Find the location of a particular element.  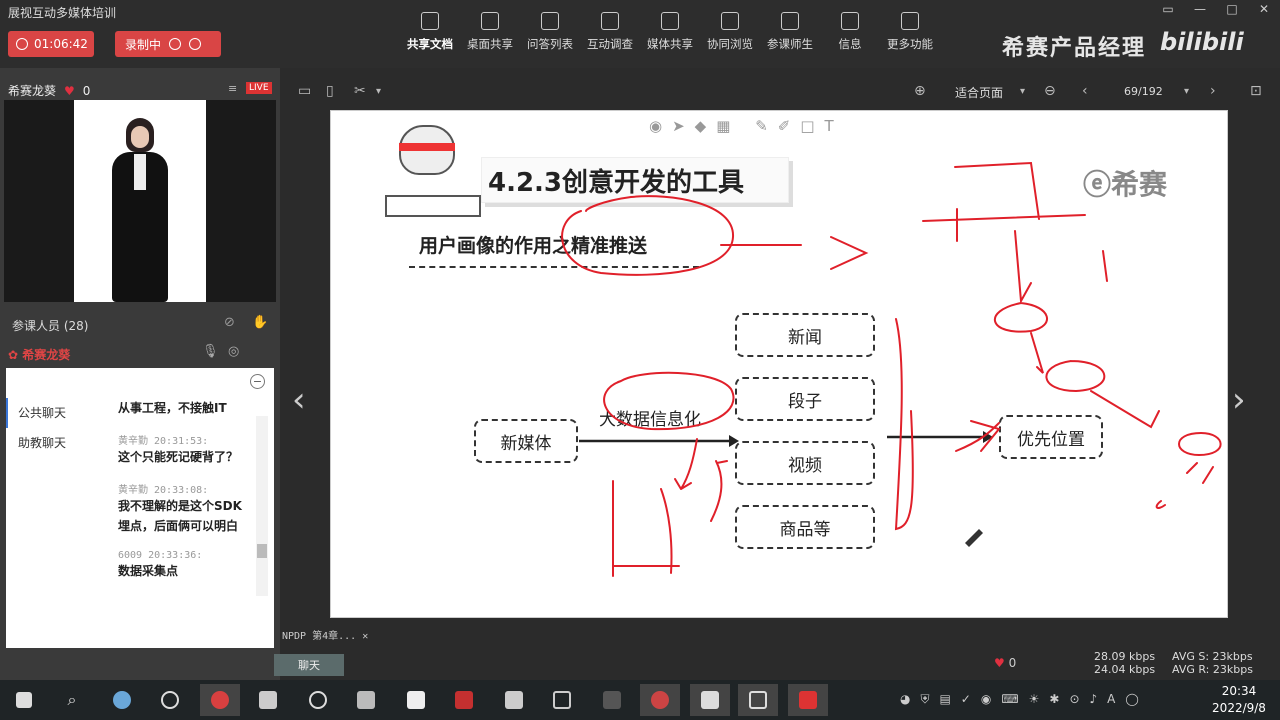

taskbar-app-folder is located at coordinates (366, 700).